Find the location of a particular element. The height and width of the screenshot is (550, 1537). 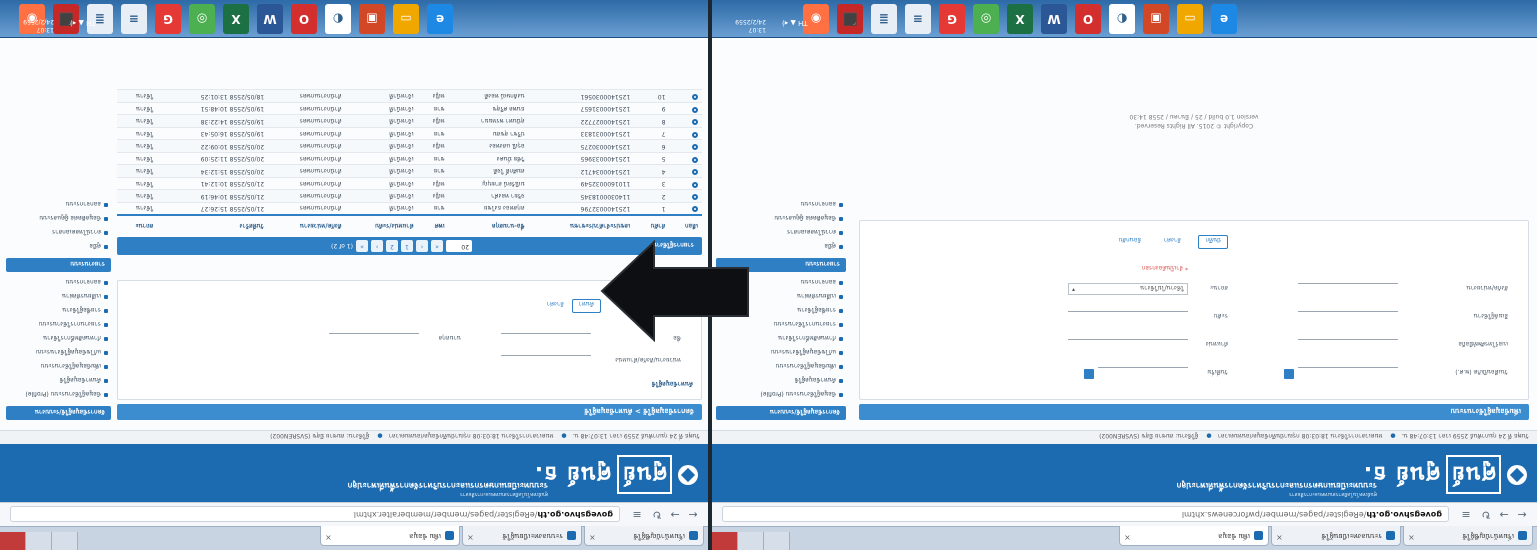

col-gender: เพศ is located at coordinates (433, 226).